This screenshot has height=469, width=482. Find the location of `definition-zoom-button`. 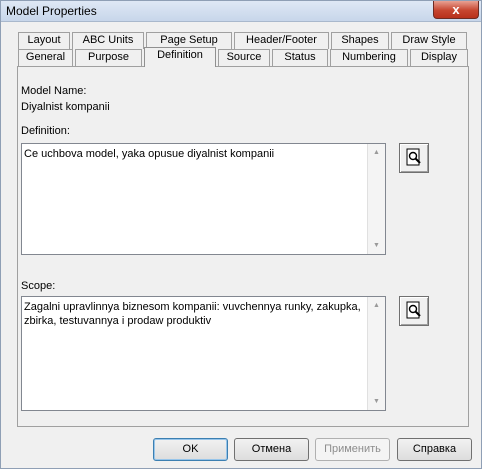

definition-zoom-button is located at coordinates (414, 158).